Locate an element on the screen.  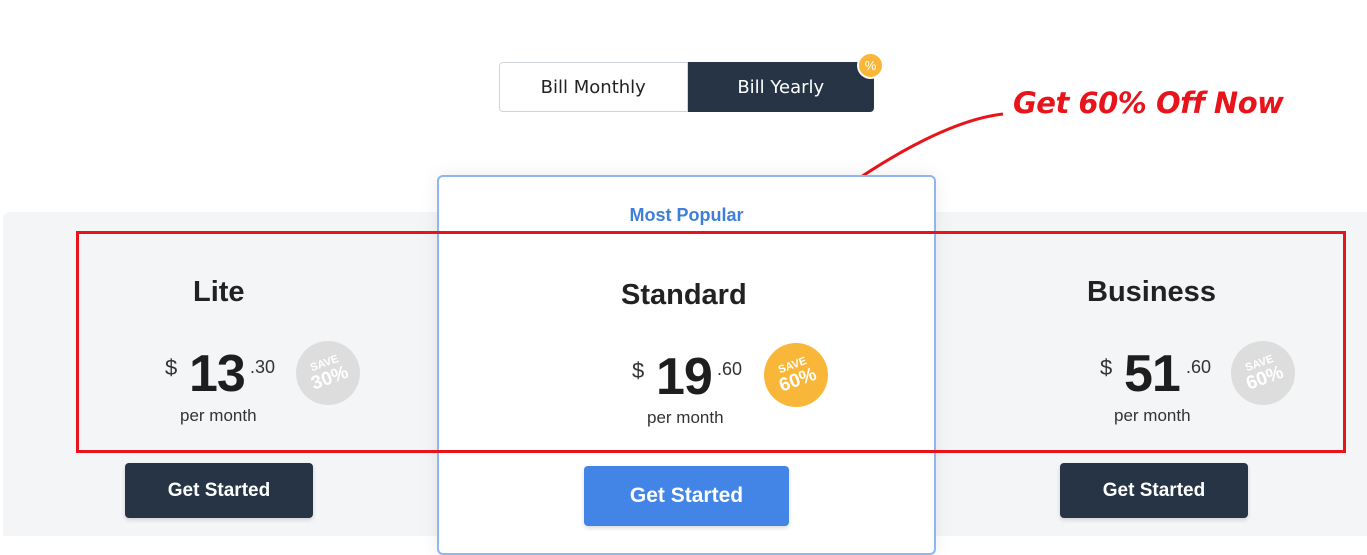
price-cents: .30 is located at coordinates (263, 367).